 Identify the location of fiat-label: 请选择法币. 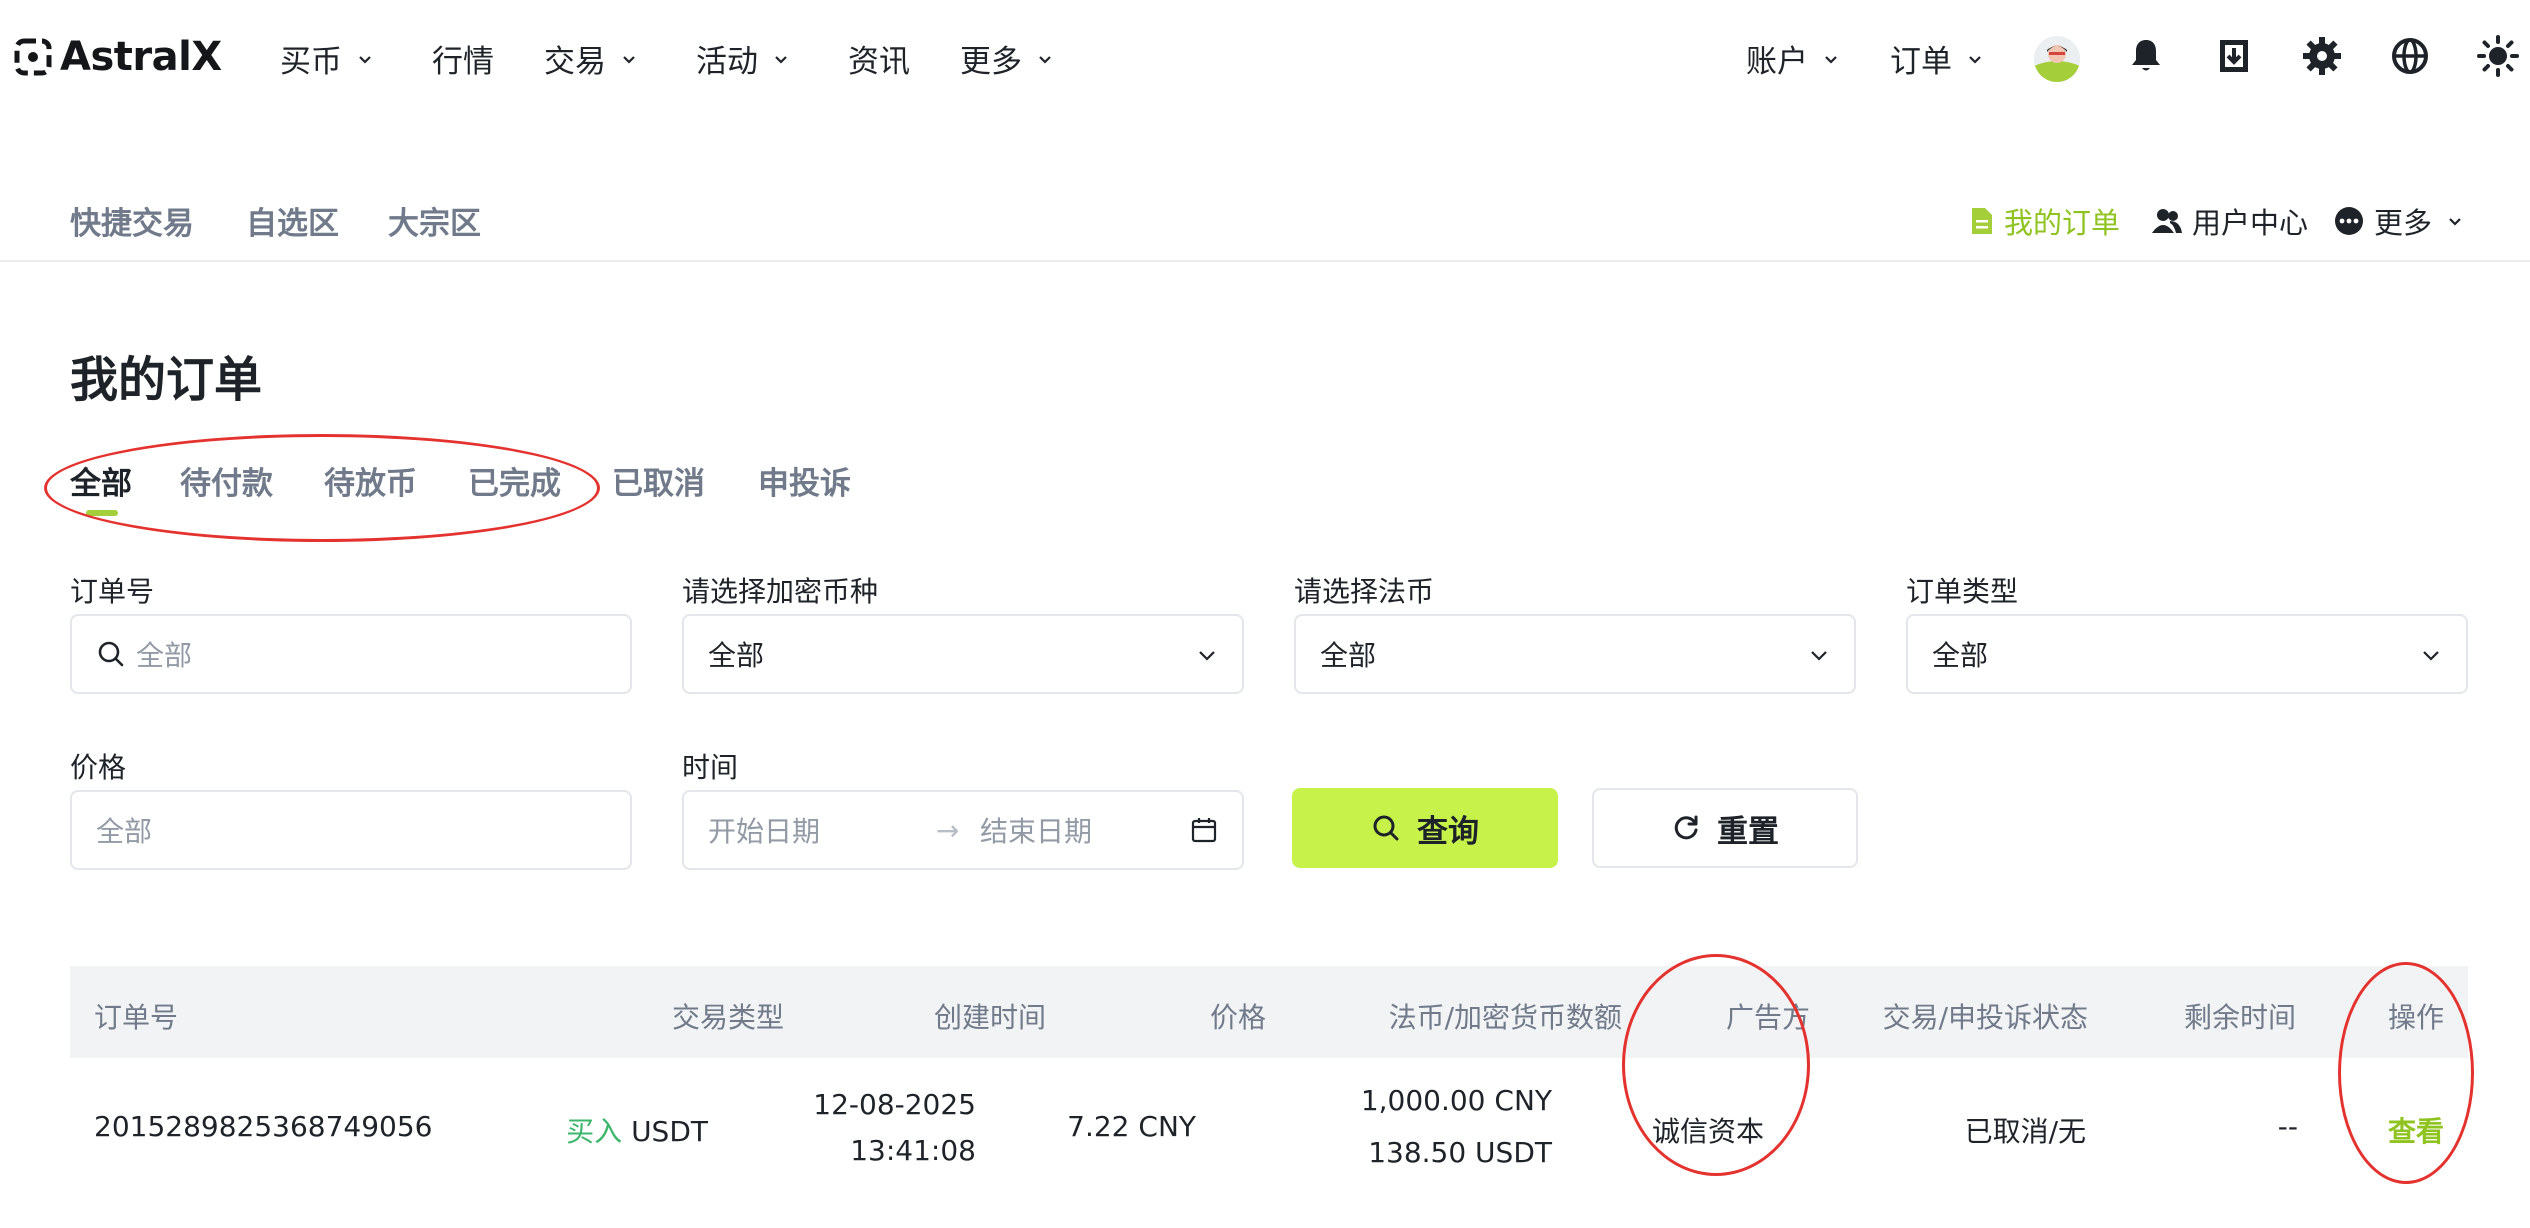
(1364, 591).